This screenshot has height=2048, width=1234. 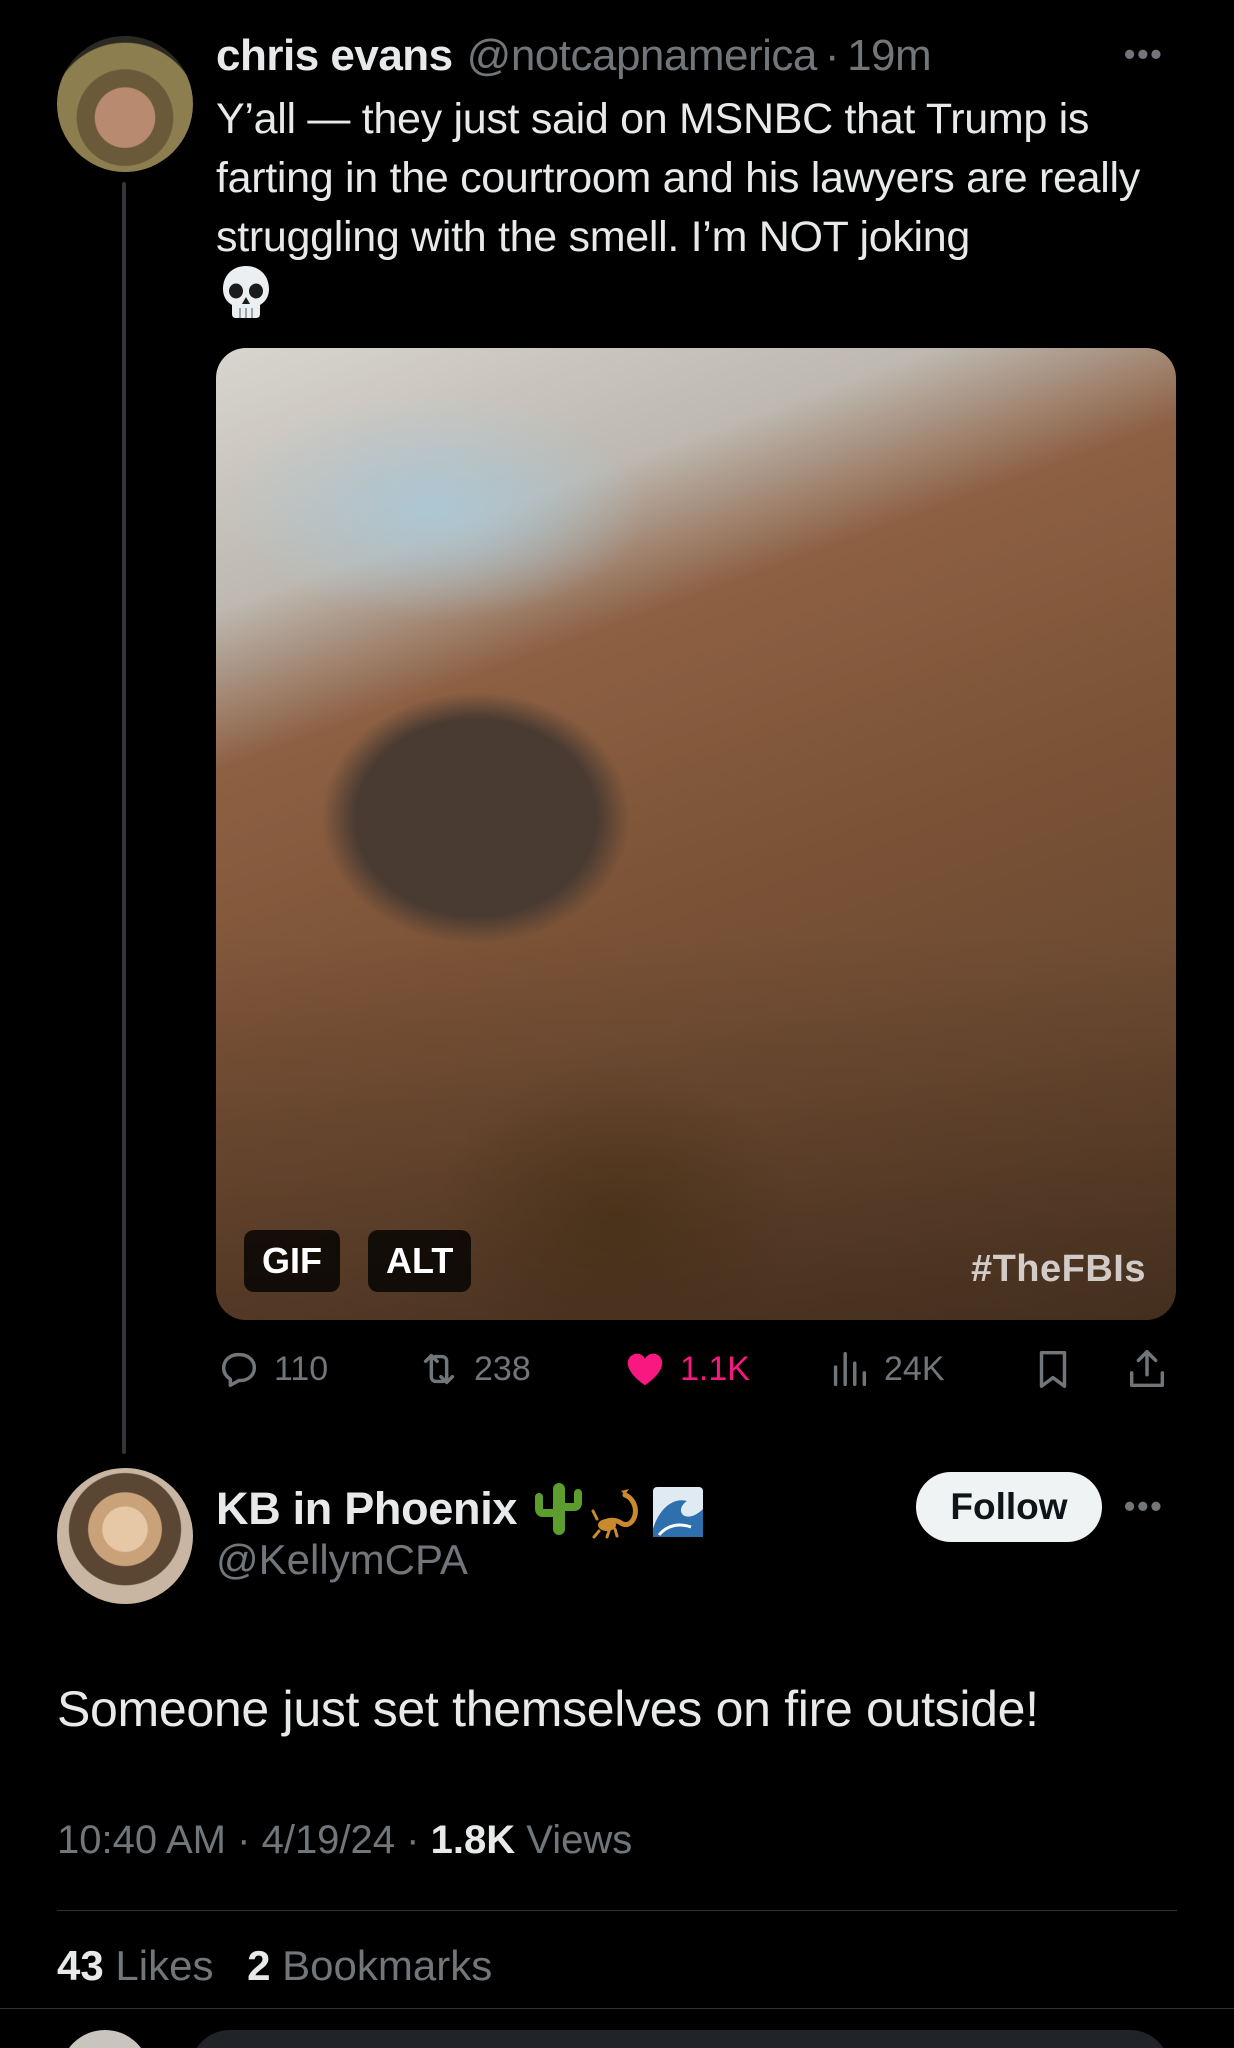 I want to click on post-date: 4/19/24, so click(x=328, y=1840).